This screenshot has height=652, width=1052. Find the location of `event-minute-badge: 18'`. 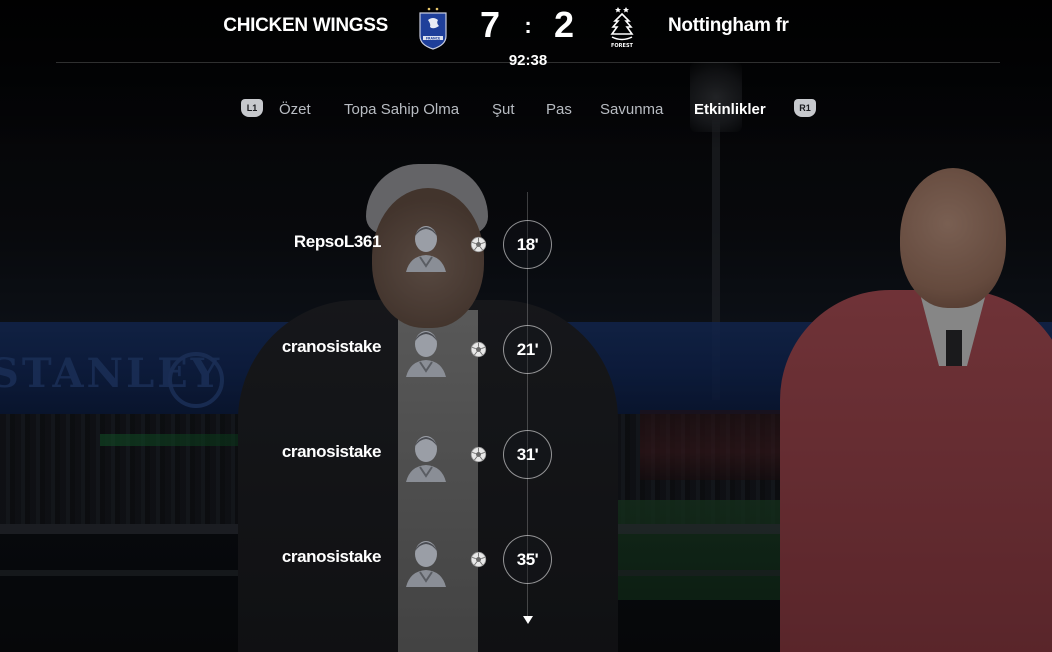

event-minute-badge: 18' is located at coordinates (527, 244).